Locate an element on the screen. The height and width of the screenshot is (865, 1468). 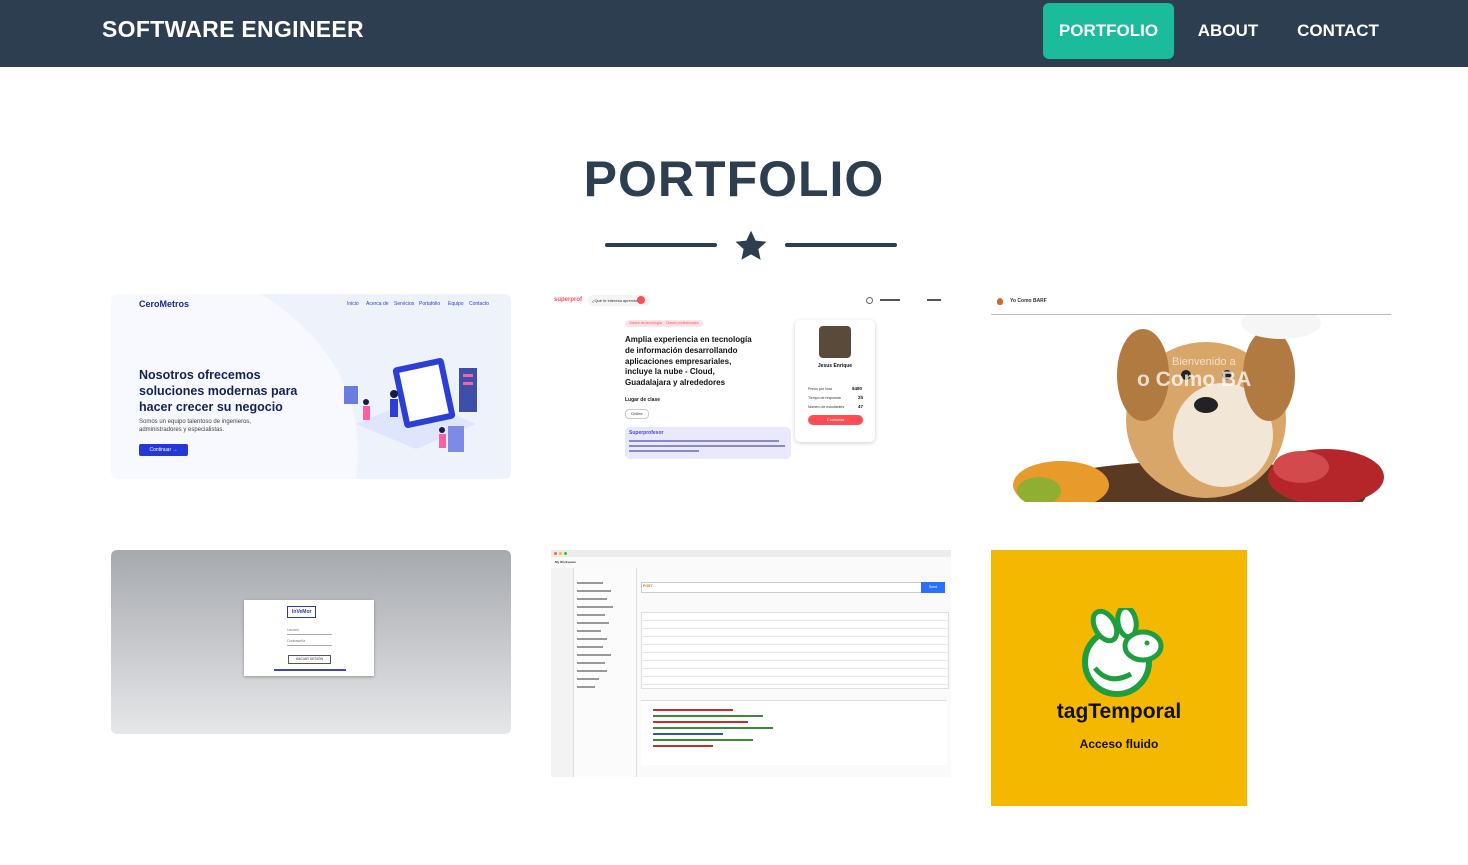
cerometros-menu-3: Servicios is located at coordinates (404, 304).